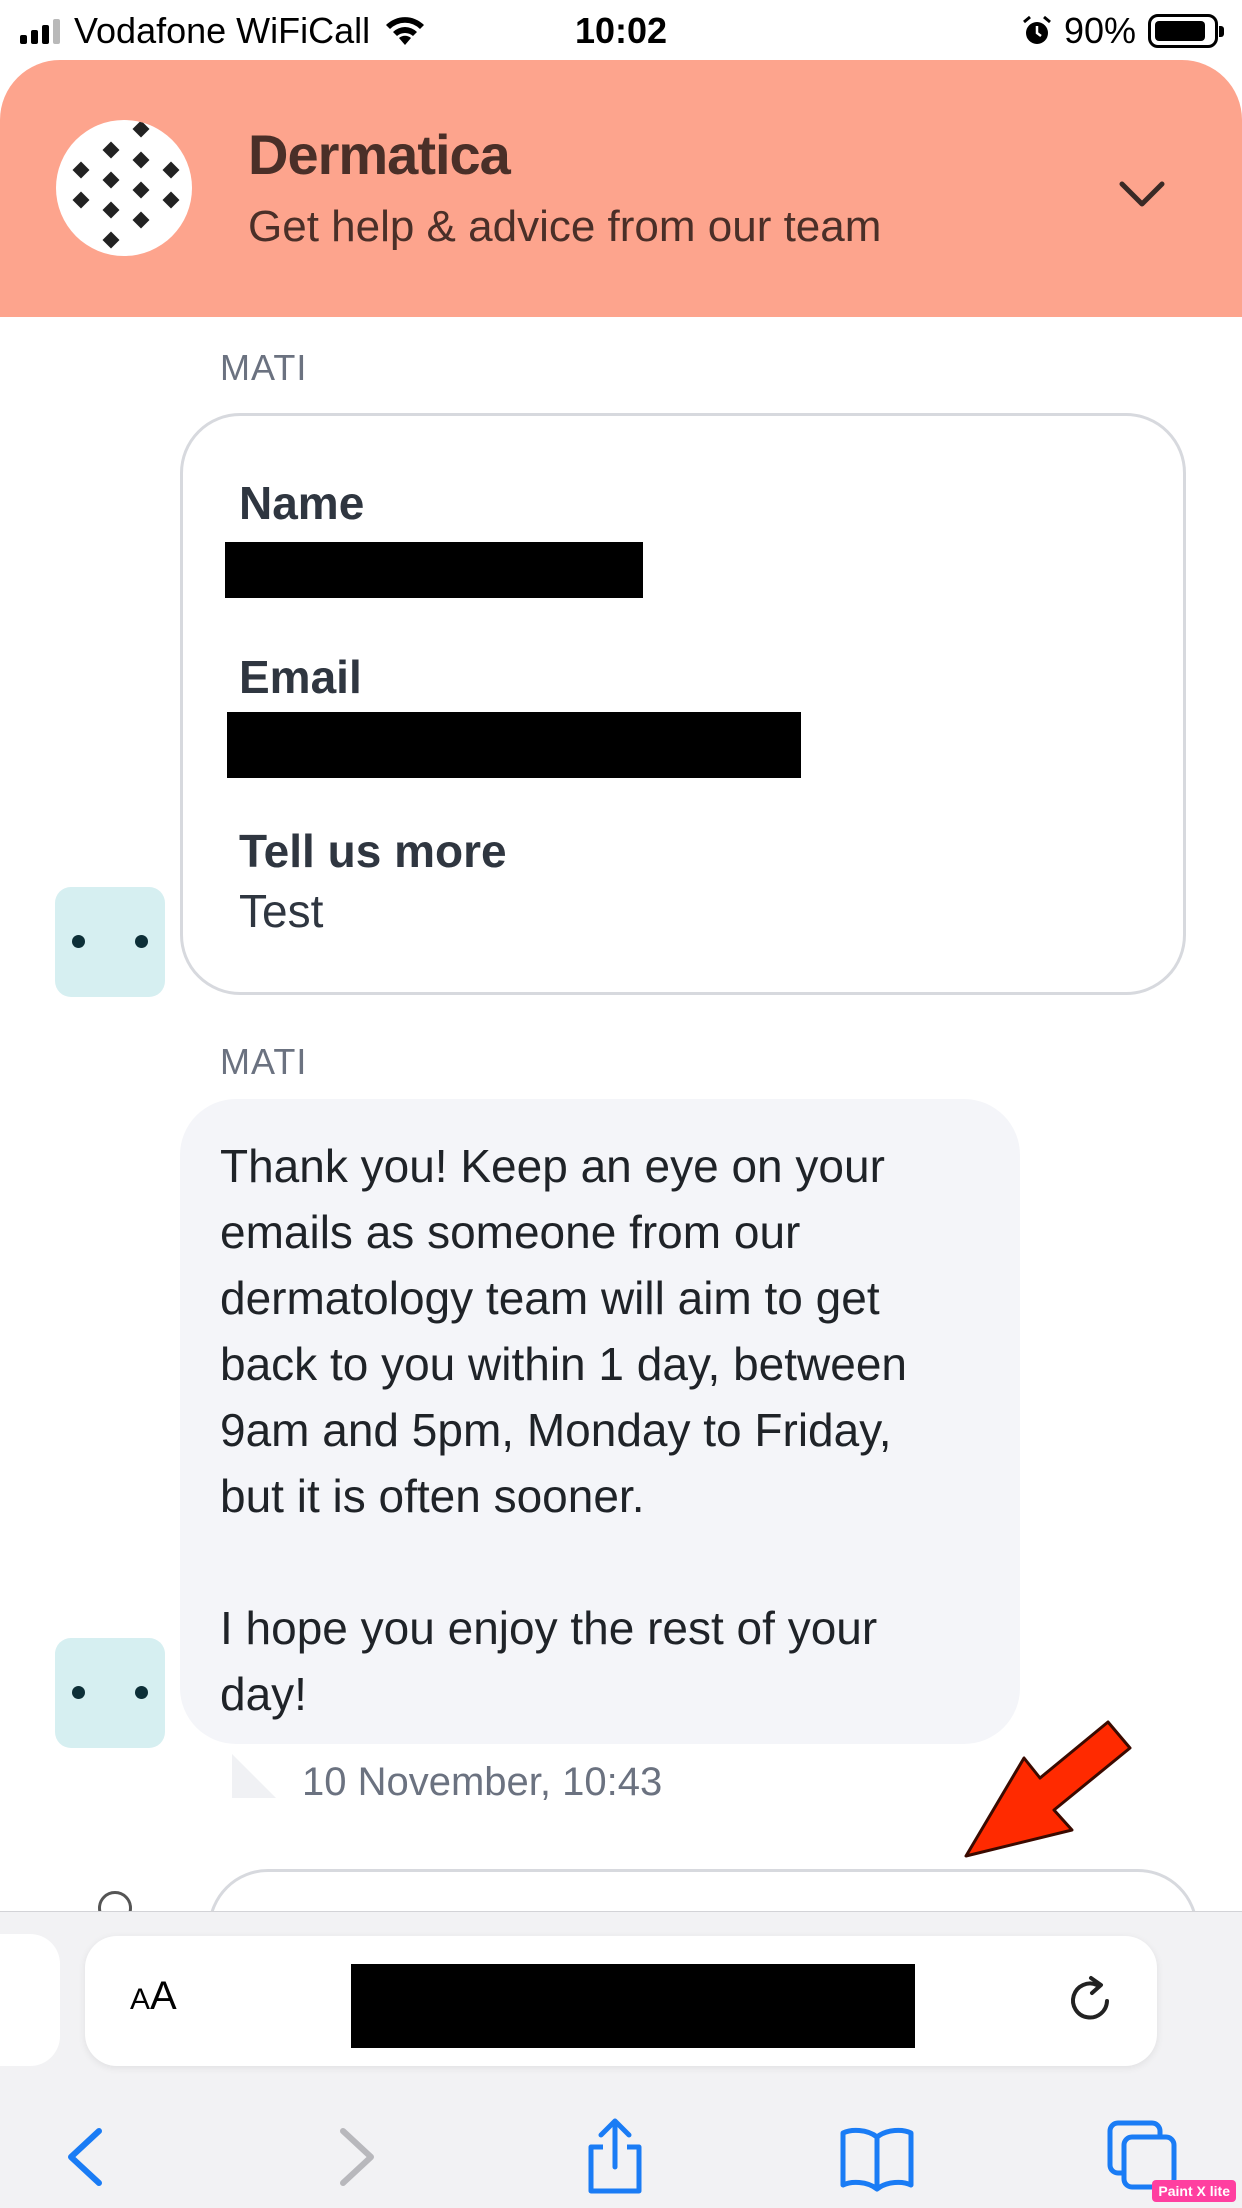  Describe the element at coordinates (552, 1166) in the screenshot. I see `message-line: Thank you! Keep an eye on your` at that location.